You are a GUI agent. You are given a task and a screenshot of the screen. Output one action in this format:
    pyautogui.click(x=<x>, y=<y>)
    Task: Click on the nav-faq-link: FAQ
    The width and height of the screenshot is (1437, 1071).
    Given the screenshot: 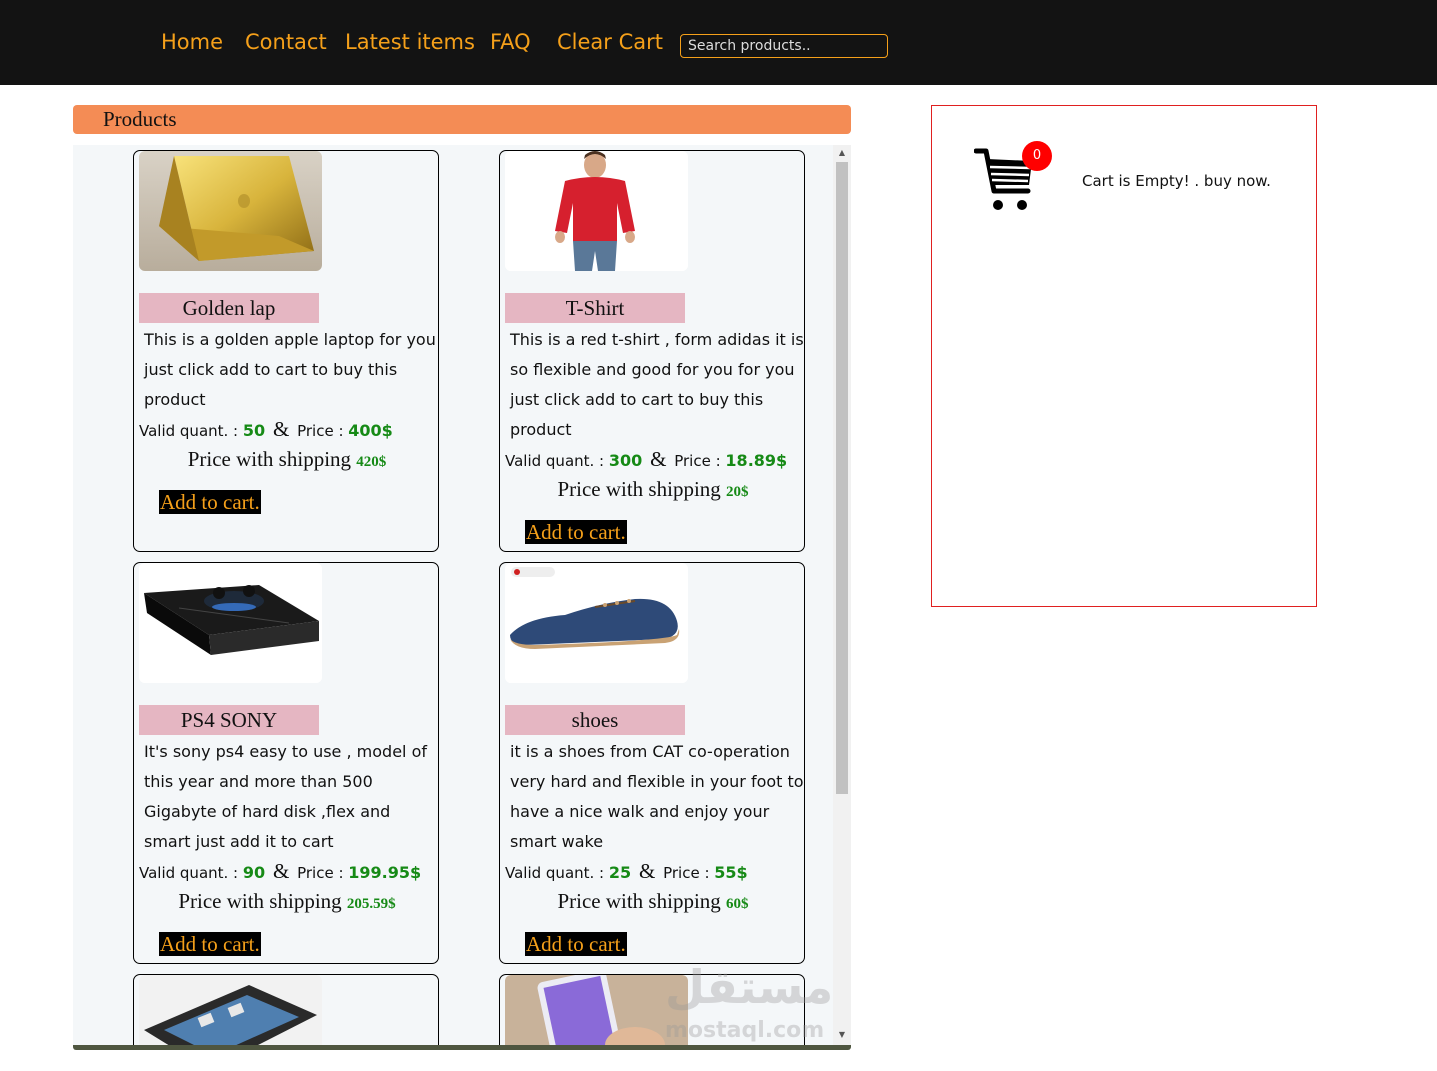 What is the action you would take?
    pyautogui.click(x=510, y=42)
    